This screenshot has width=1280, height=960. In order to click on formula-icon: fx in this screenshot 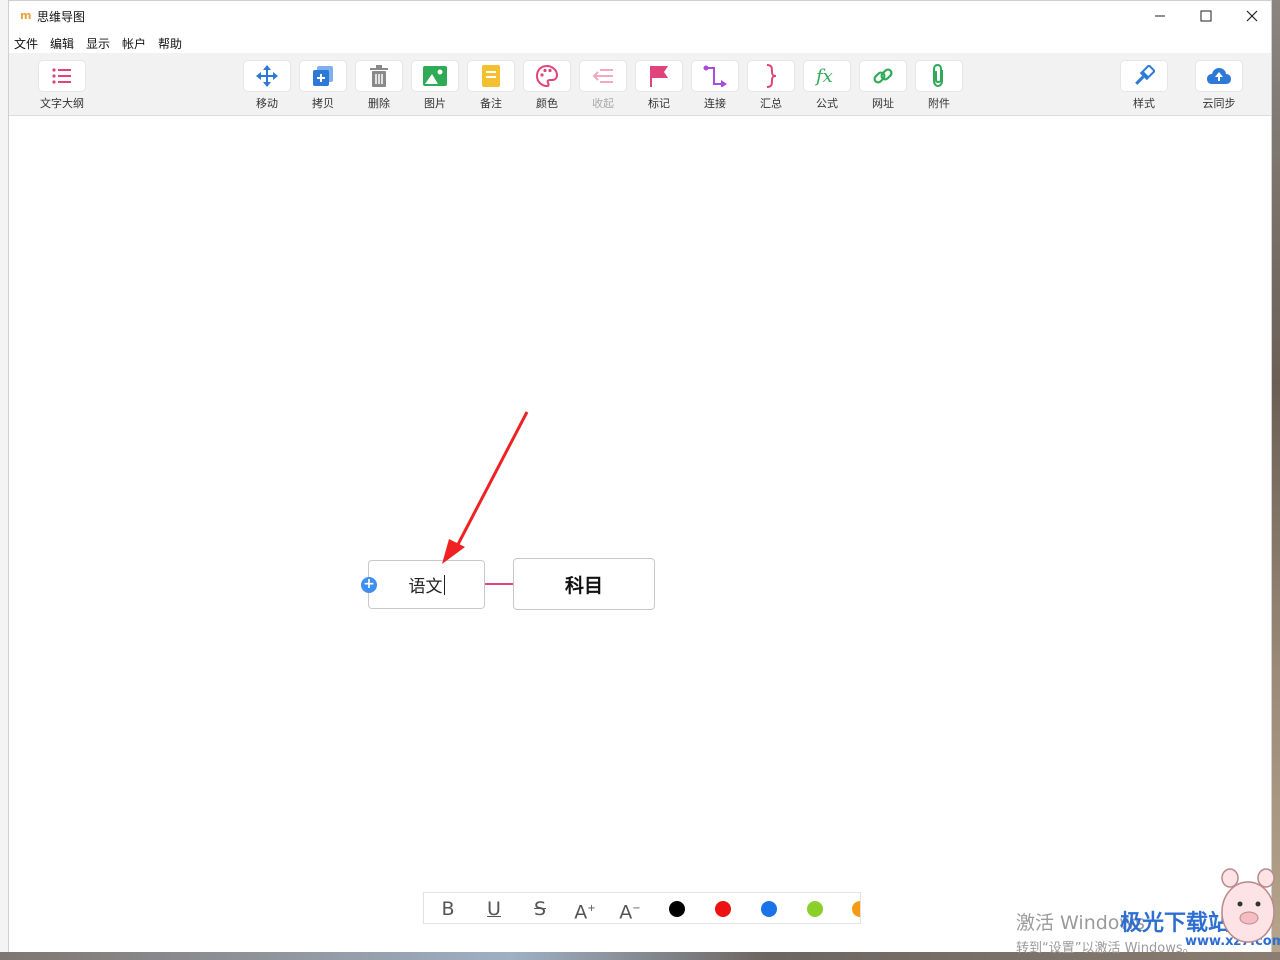, I will do `click(823, 76)`.